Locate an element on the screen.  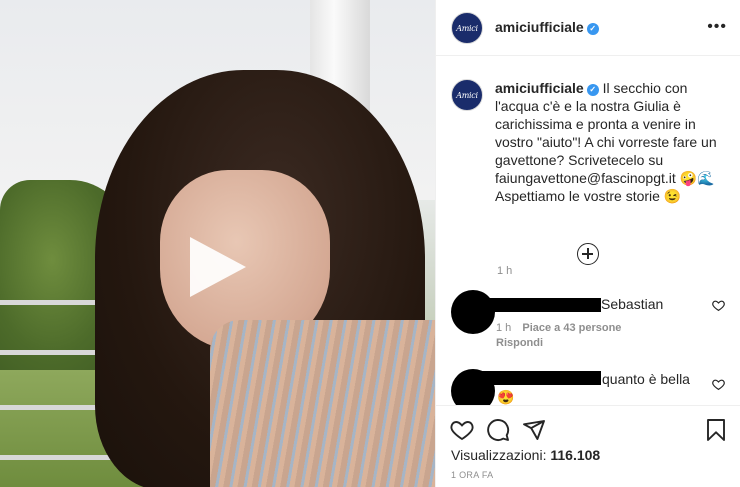
comment-emoji-line: 😍 is located at coordinates (506, 397).